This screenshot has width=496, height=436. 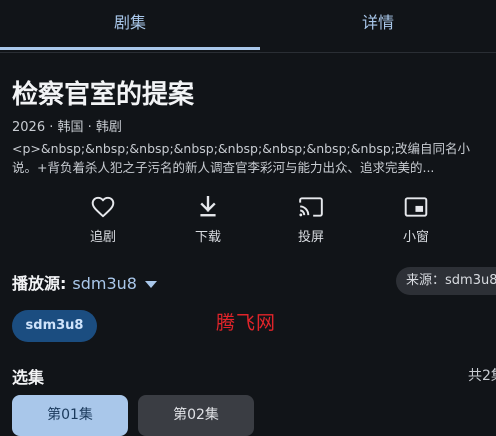 I want to click on episodes-heading: 选集, so click(x=28, y=377).